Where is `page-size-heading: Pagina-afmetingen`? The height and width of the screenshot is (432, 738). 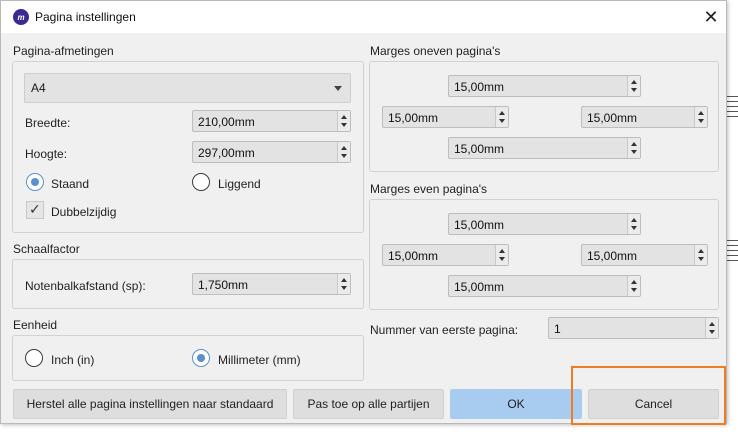
page-size-heading: Pagina-afmetingen is located at coordinates (63, 51).